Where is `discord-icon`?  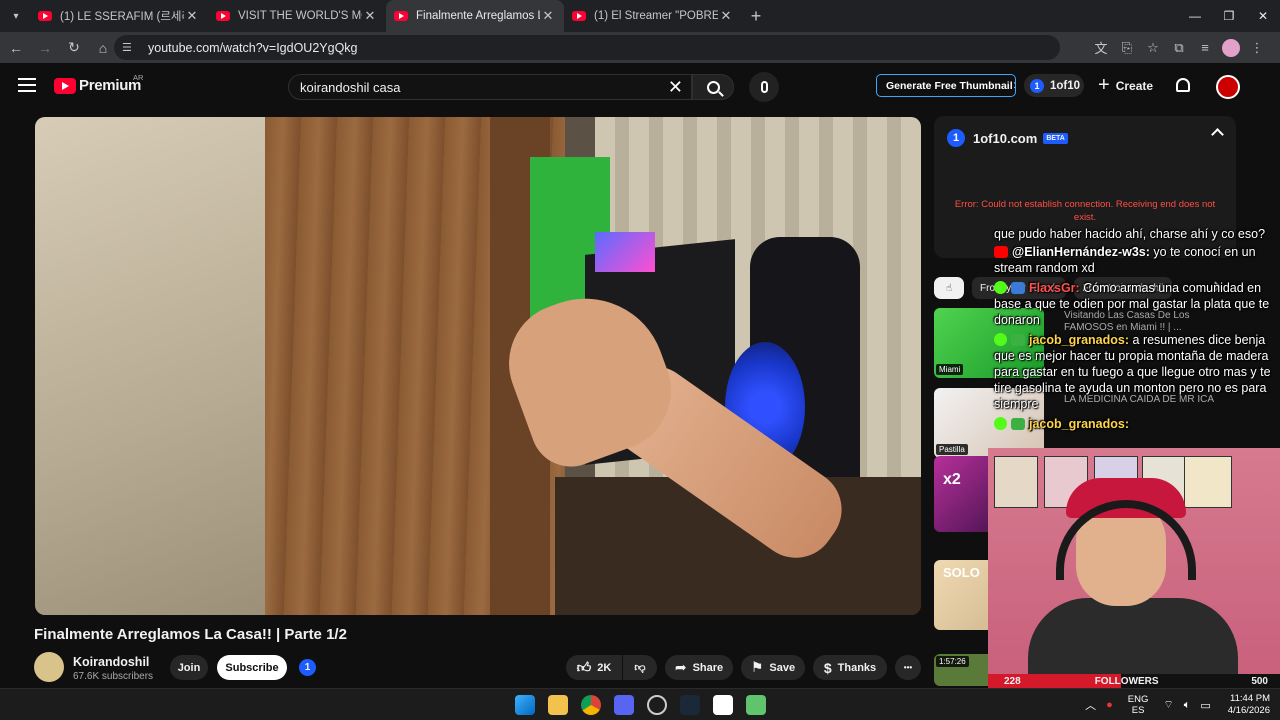
discord-icon is located at coordinates (624, 705).